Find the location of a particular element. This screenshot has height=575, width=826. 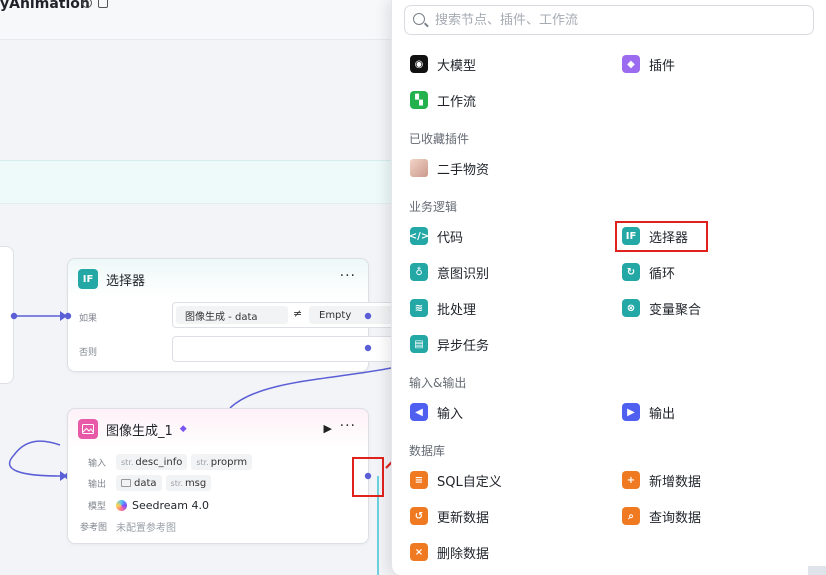

panel-item-intent: ♁ 意图识别 is located at coordinates (449, 272).